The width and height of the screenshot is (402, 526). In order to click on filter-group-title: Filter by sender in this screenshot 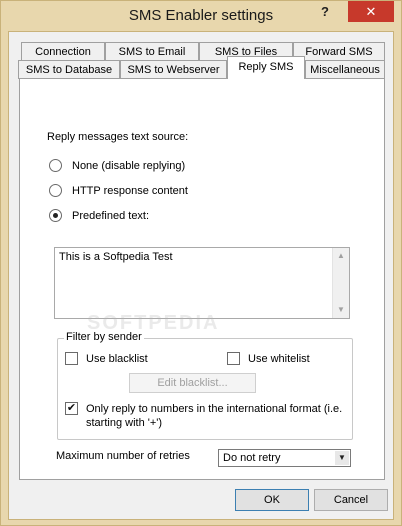, I will do `click(104, 337)`.